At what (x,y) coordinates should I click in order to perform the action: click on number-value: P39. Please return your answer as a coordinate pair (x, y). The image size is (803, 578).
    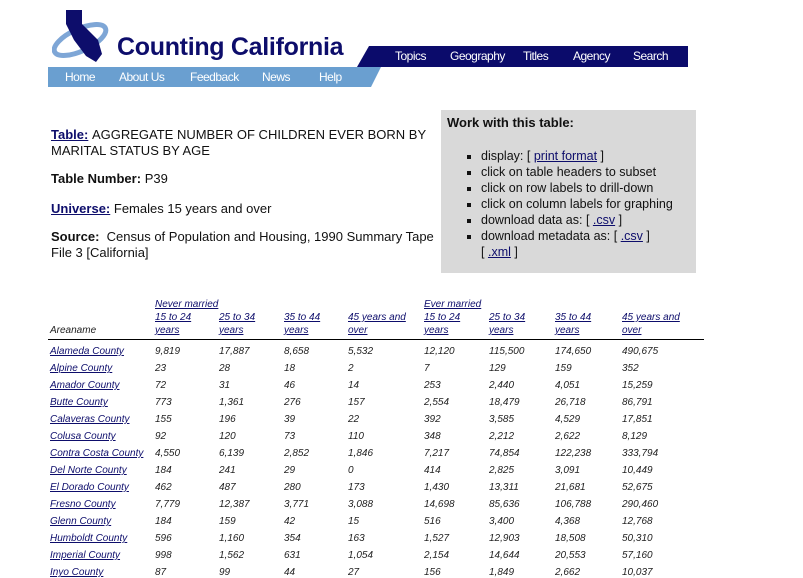
    Looking at the image, I should click on (156, 178).